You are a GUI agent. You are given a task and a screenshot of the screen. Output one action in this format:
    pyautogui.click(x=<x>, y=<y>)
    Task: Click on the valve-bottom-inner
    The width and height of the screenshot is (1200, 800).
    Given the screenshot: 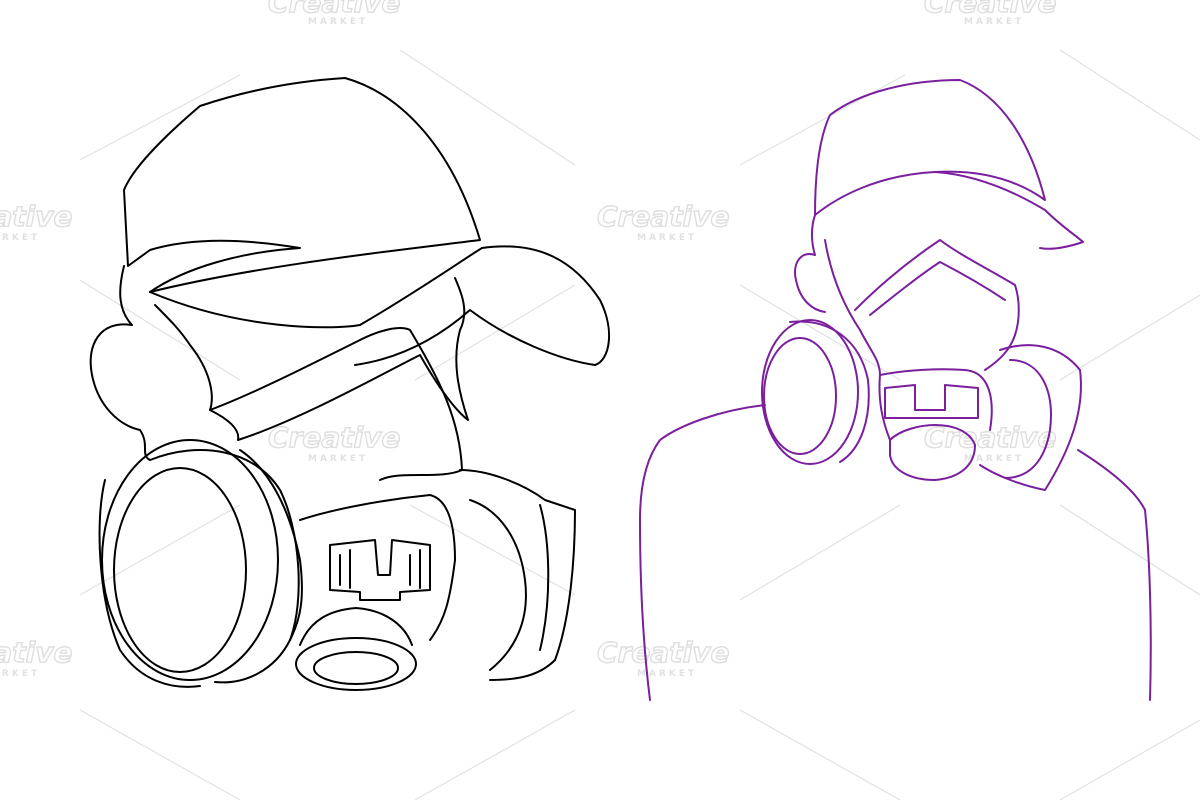 What is the action you would take?
    pyautogui.click(x=356, y=668)
    